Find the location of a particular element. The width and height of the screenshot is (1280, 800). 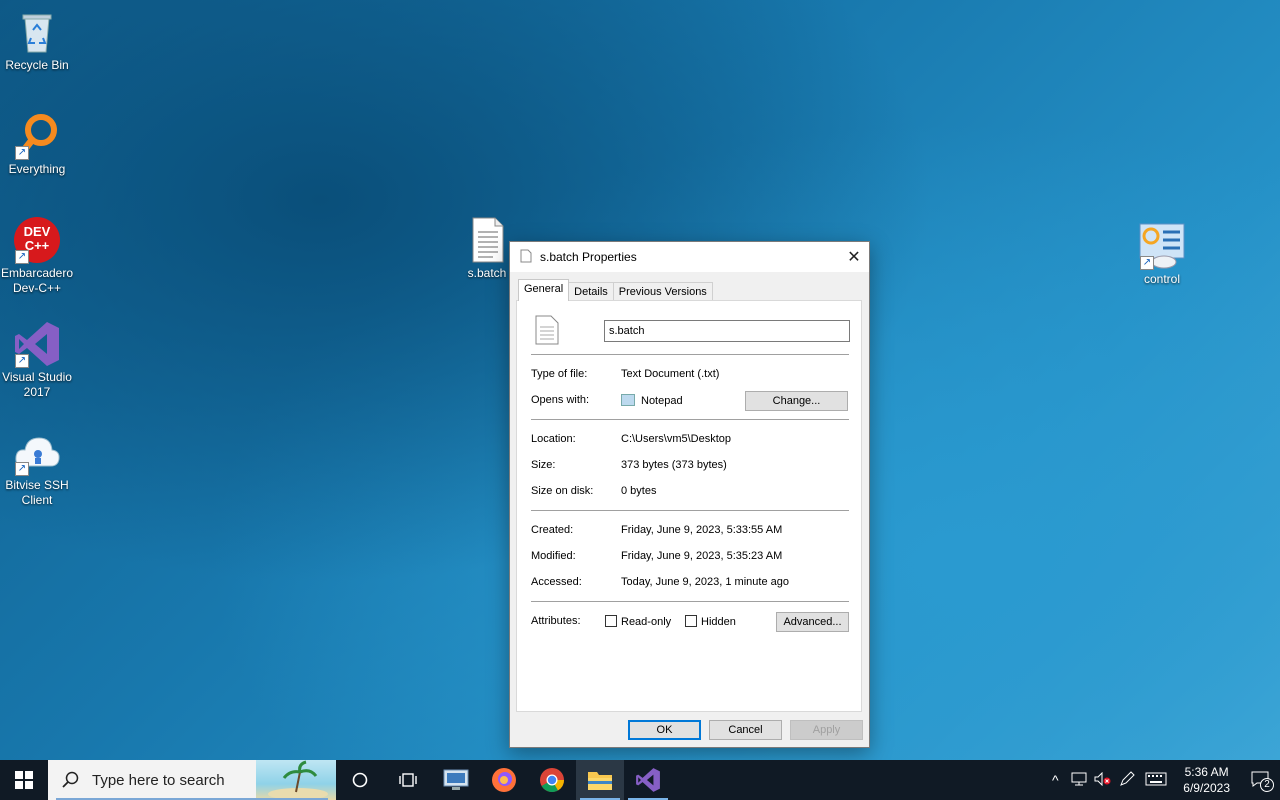

desktop-icon-label: Bitvise SSH Client is located at coordinates (37, 492).